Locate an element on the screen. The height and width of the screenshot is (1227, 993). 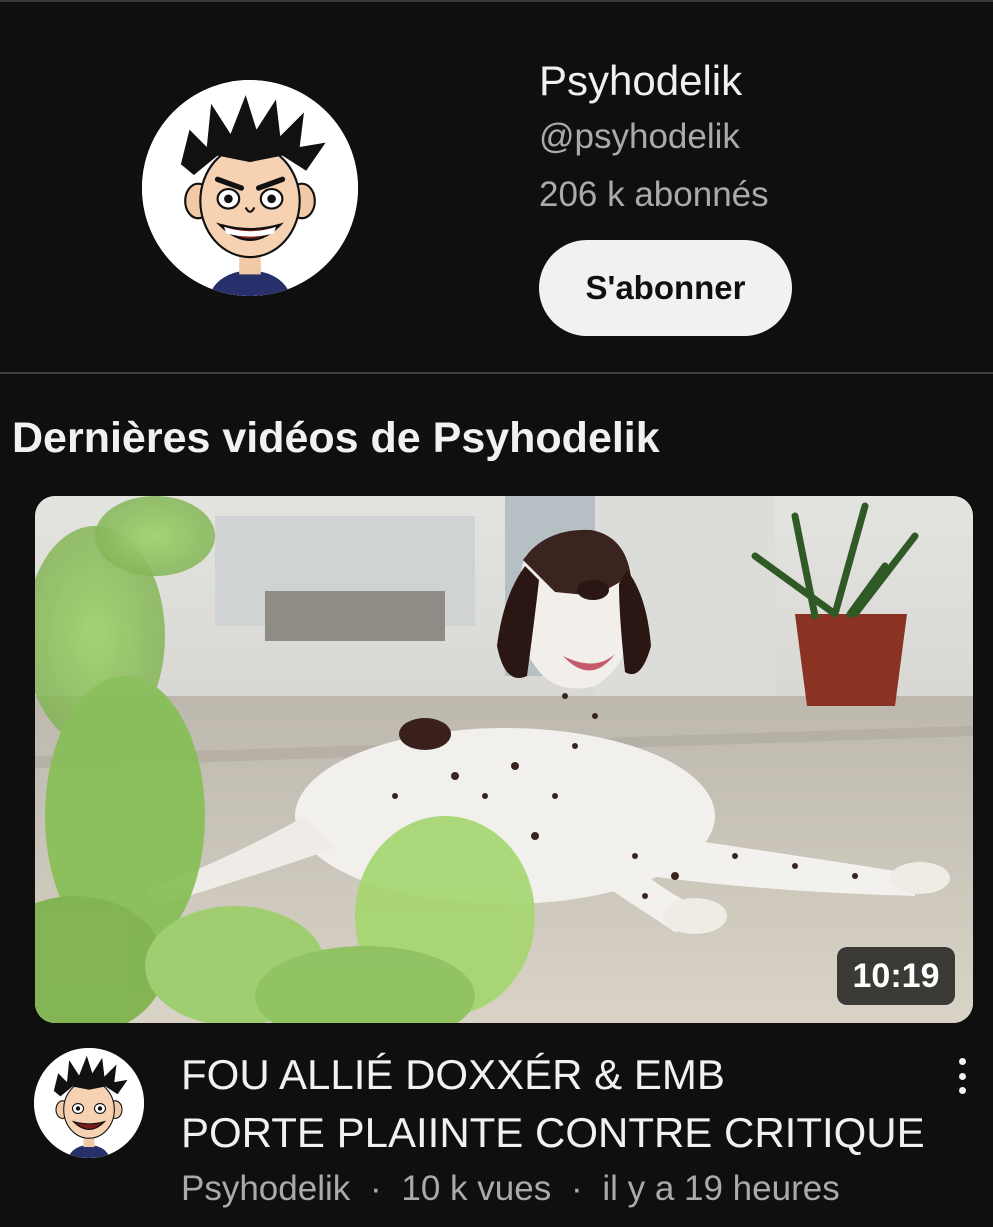
video-channel-avatar is located at coordinates (89, 1103).